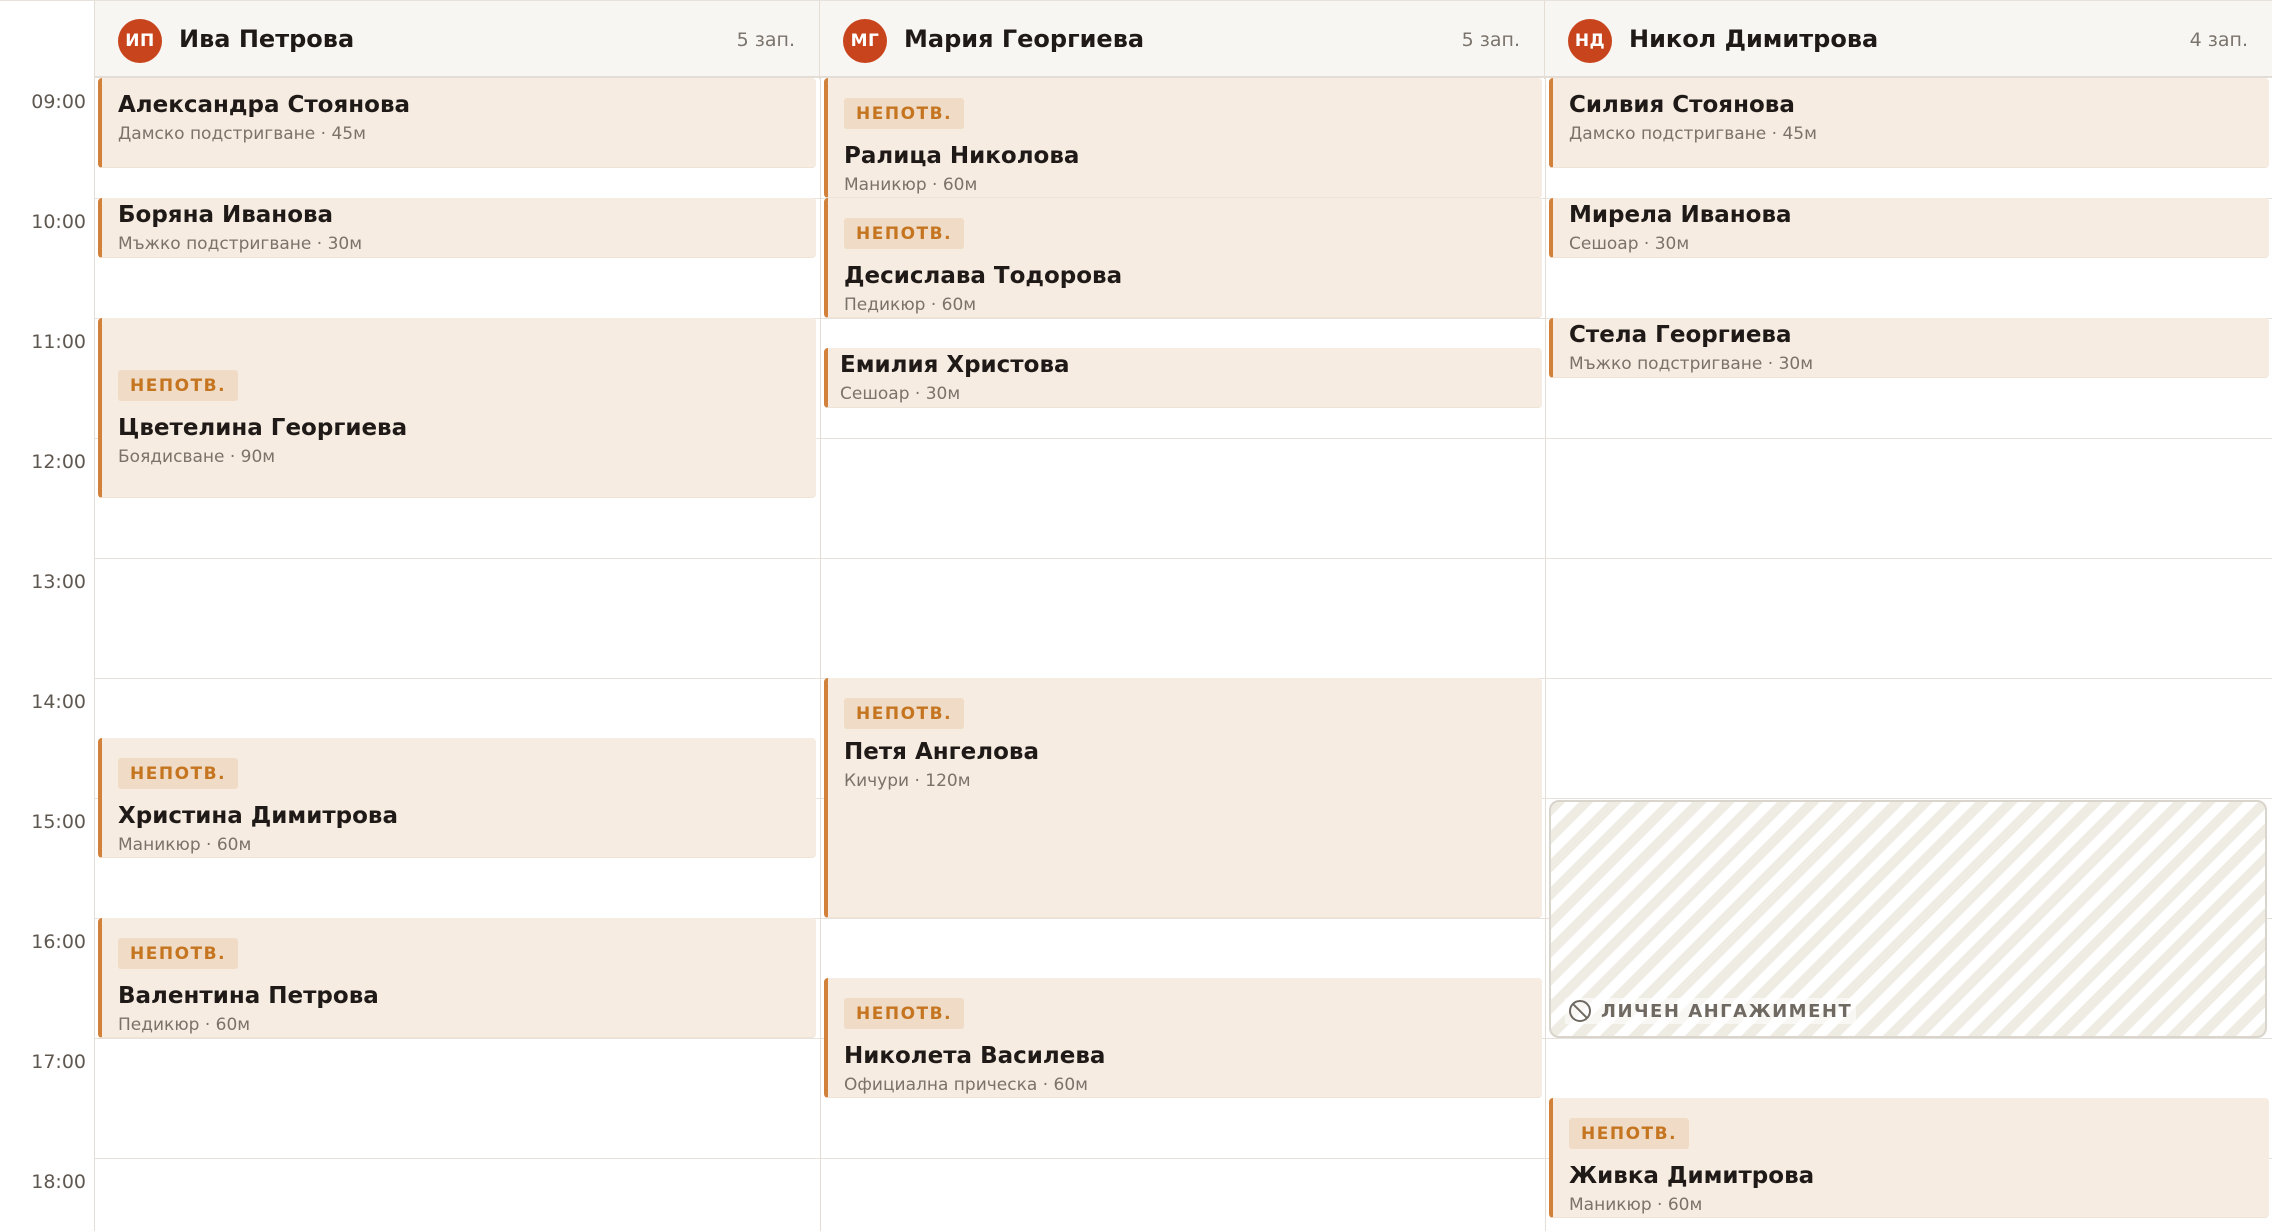 The image size is (2272, 1231). Describe the element at coordinates (941, 752) in the screenshot. I see `client-name: Петя Ангелова` at that location.